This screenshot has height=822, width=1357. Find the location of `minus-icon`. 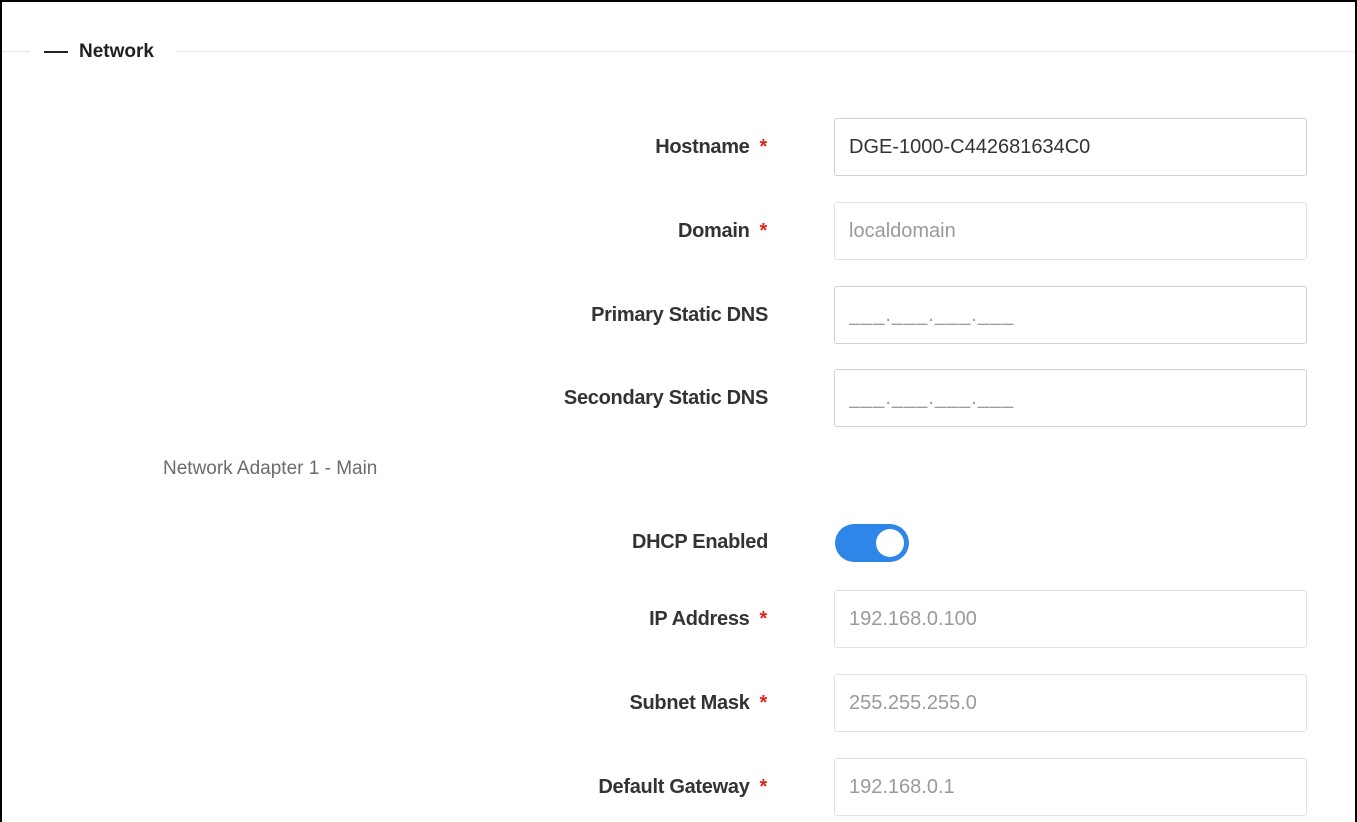

minus-icon is located at coordinates (56, 52).